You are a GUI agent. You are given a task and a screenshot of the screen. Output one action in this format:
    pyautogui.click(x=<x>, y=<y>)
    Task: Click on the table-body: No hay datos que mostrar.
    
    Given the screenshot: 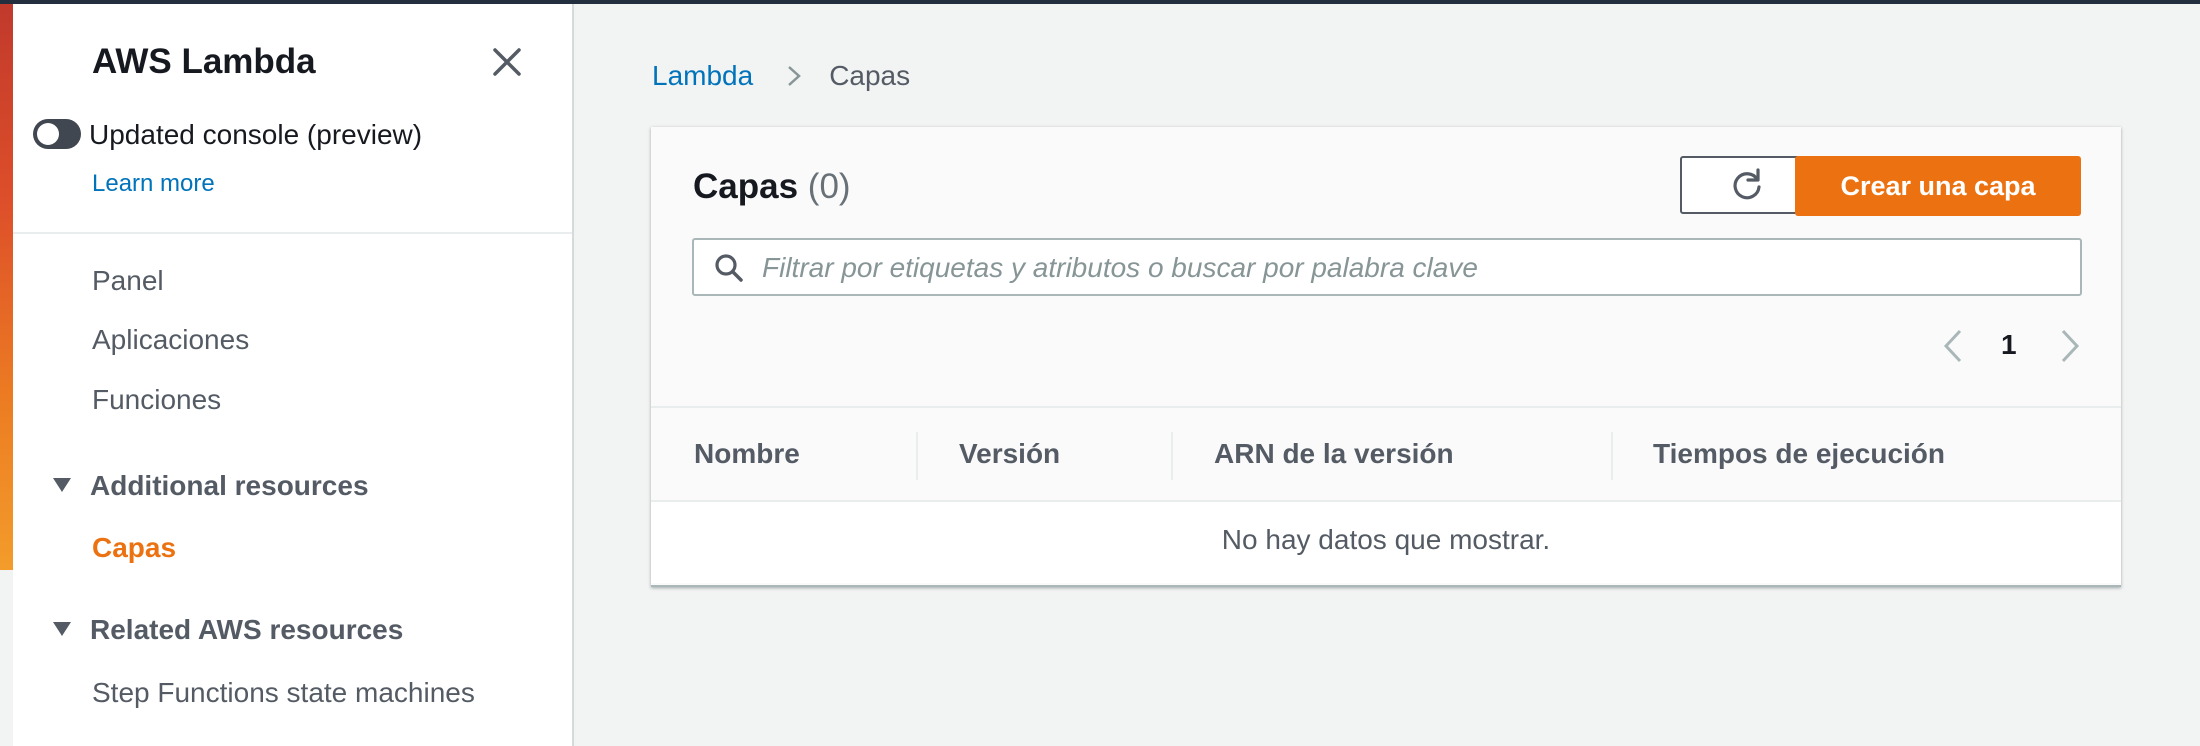 What is the action you would take?
    pyautogui.click(x=1386, y=542)
    